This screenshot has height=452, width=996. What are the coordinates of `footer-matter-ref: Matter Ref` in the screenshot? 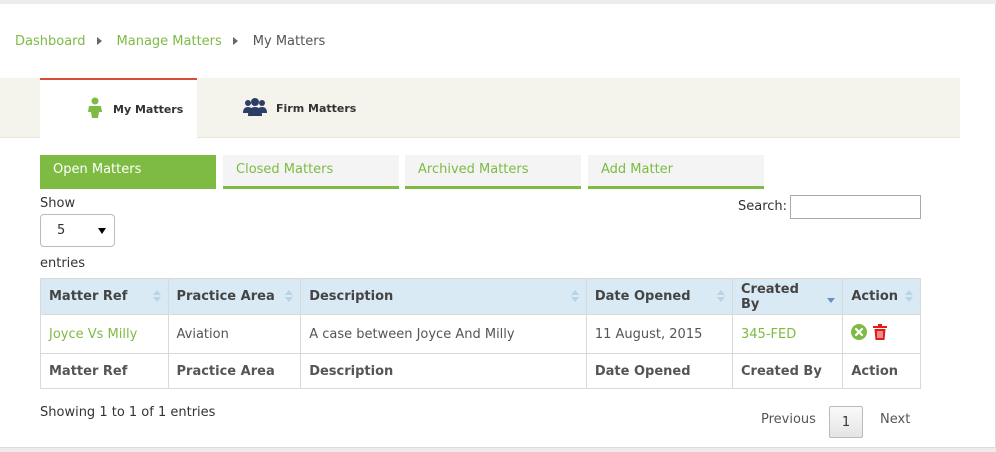 It's located at (104, 371).